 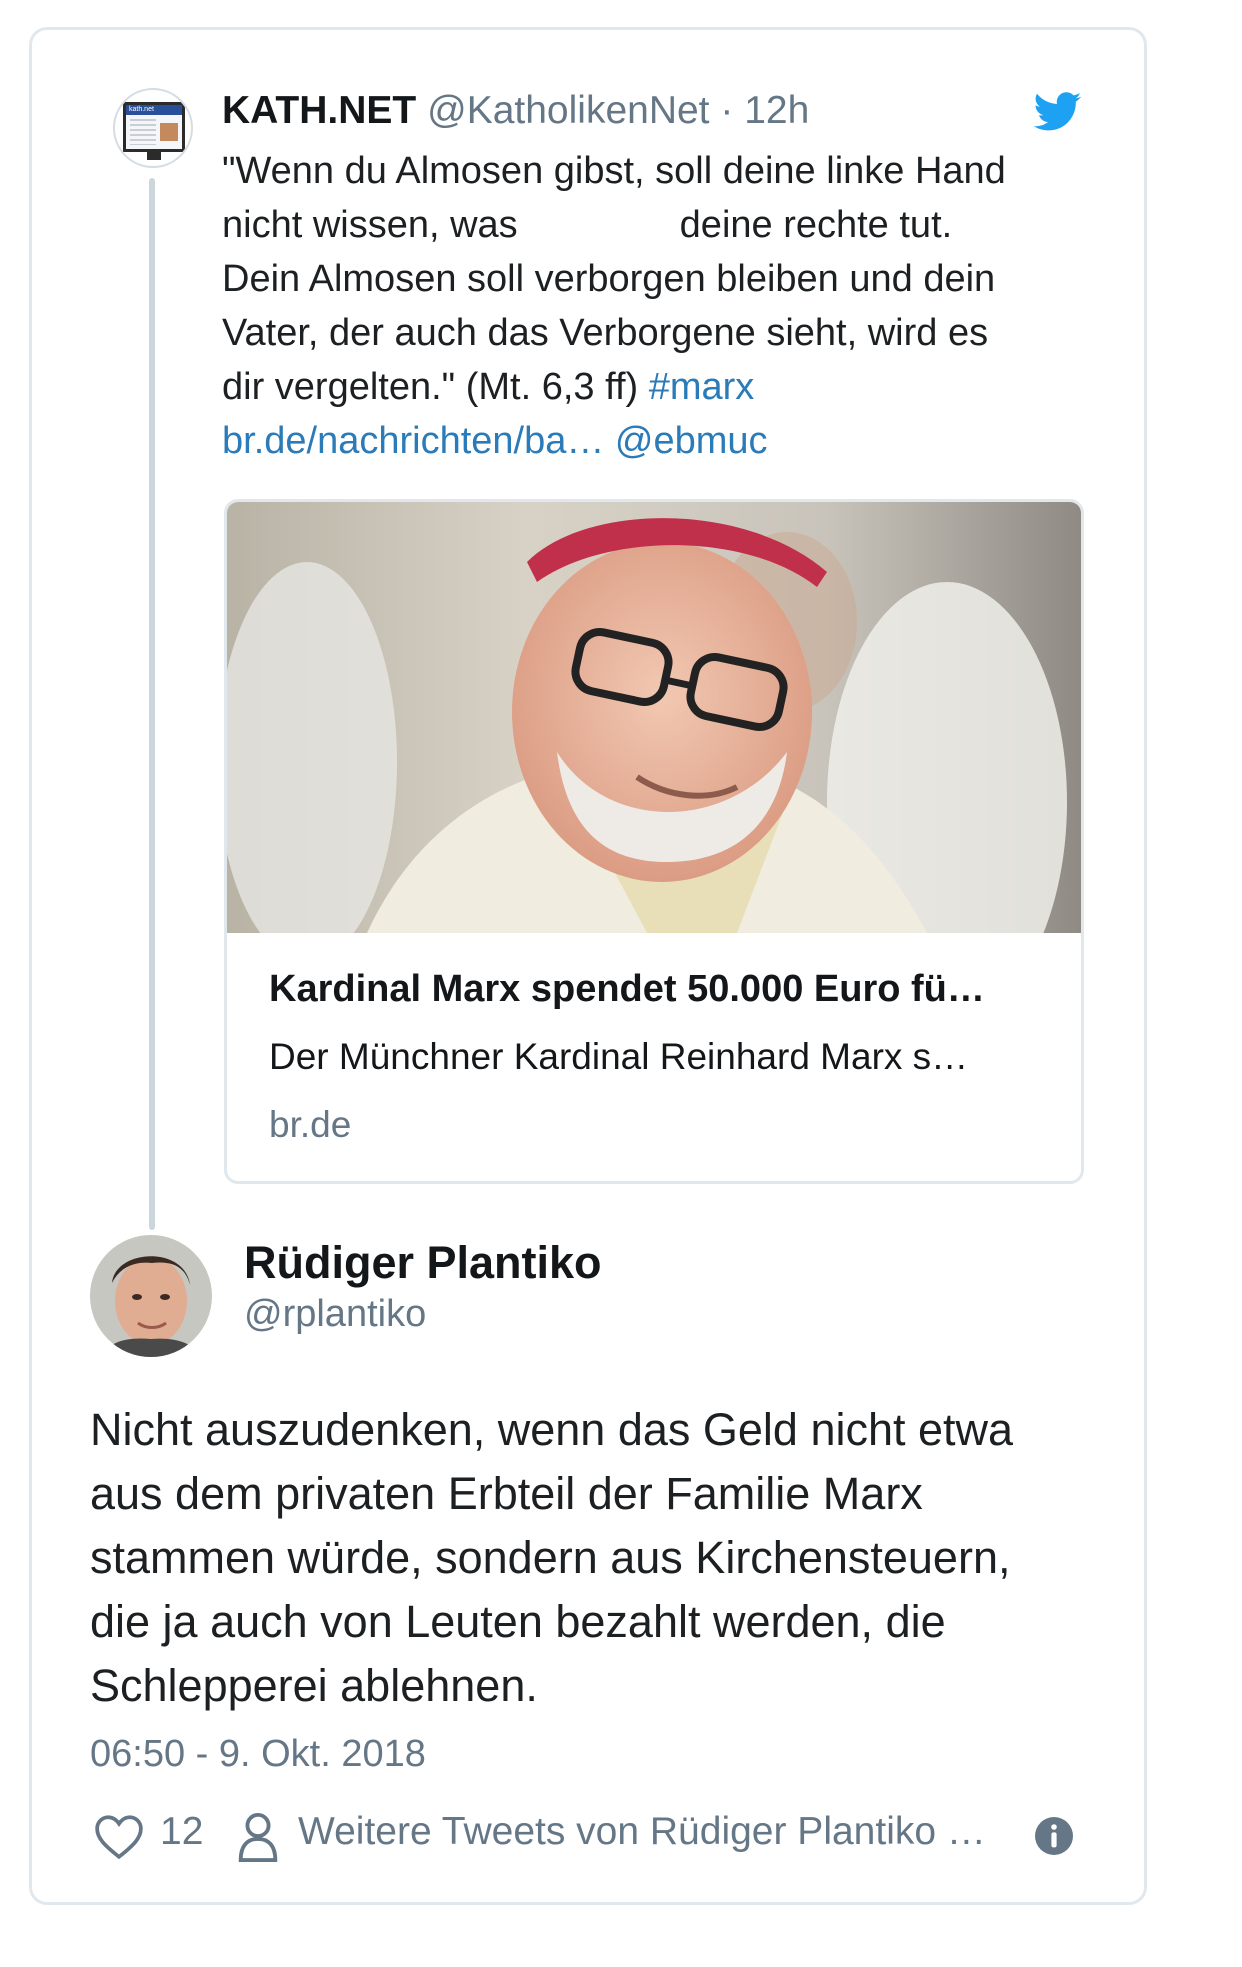 I want to click on person-icon, so click(x=258, y=1837).